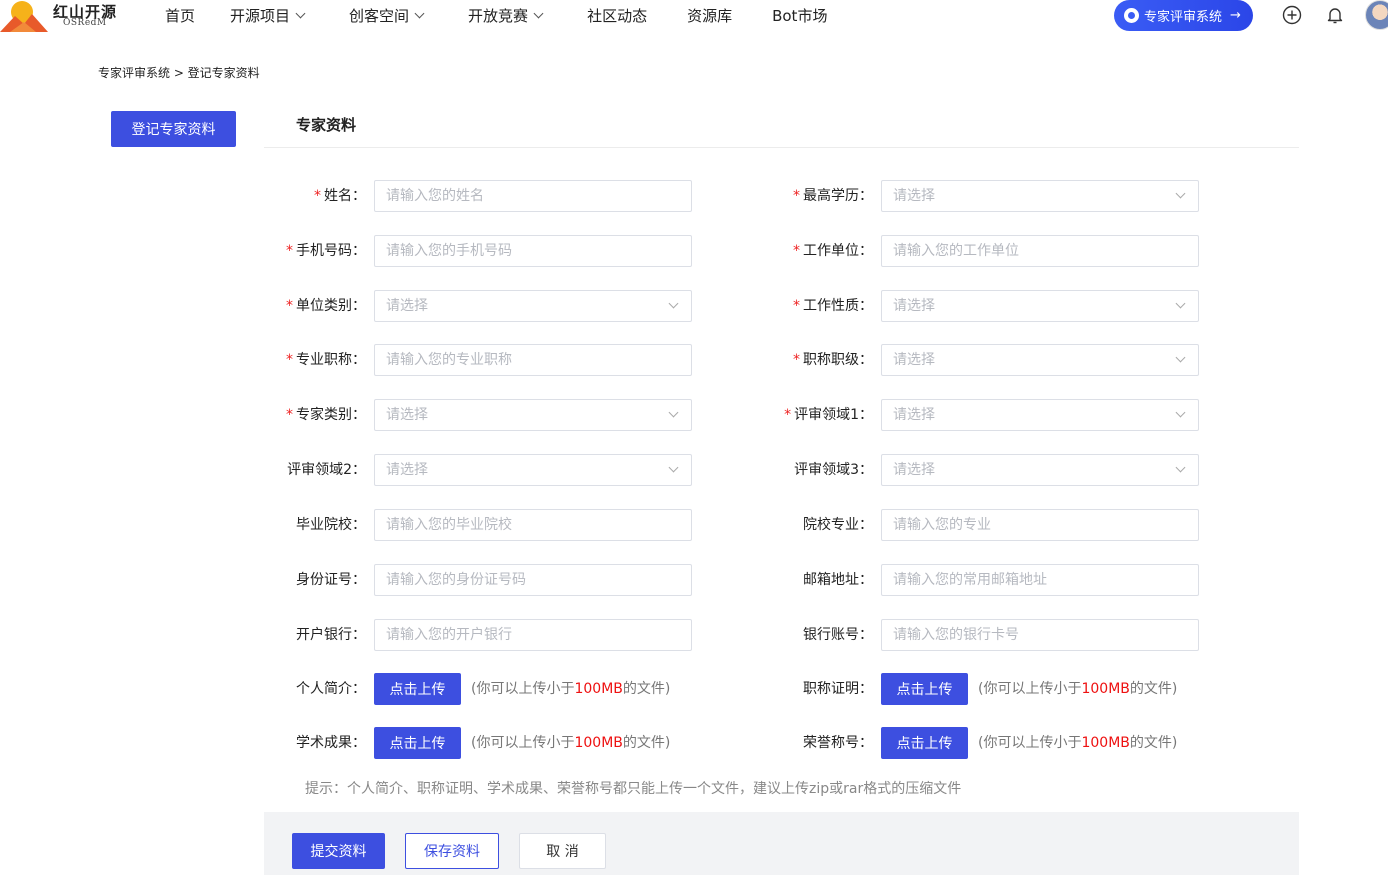 The height and width of the screenshot is (875, 1388). I want to click on upload-label-text: 职称证明, so click(831, 689).